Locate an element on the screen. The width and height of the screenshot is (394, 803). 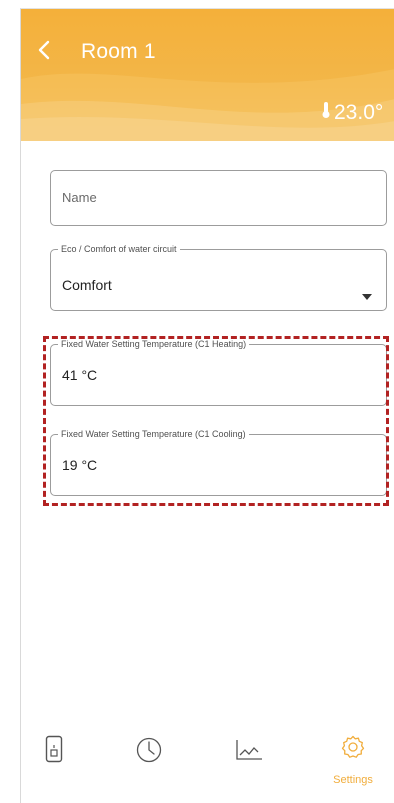
gear-icon is located at coordinates (353, 746).